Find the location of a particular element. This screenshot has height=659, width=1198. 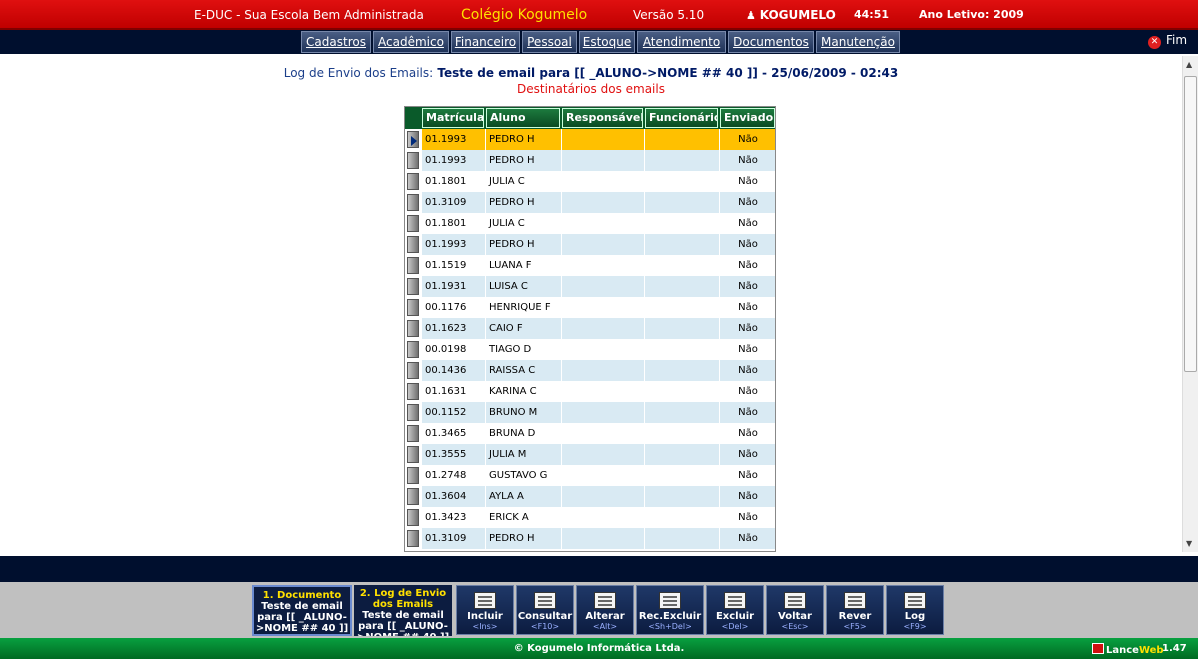

cell-aluno: RAISSA C is located at coordinates (524, 370).